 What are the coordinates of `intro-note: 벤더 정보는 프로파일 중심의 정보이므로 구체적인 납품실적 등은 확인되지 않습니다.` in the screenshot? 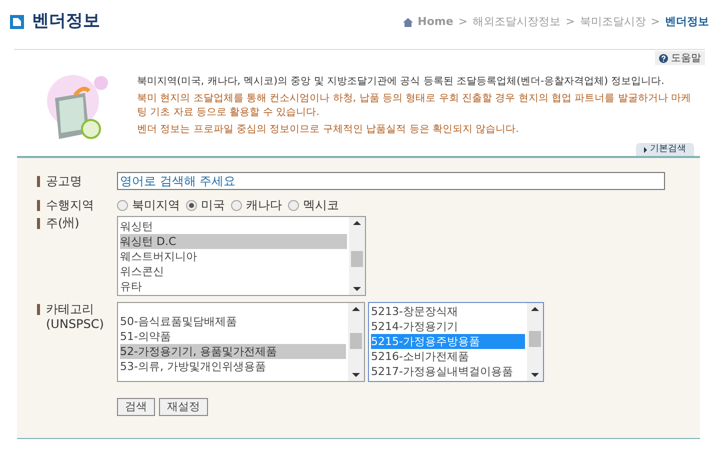 It's located at (328, 130).